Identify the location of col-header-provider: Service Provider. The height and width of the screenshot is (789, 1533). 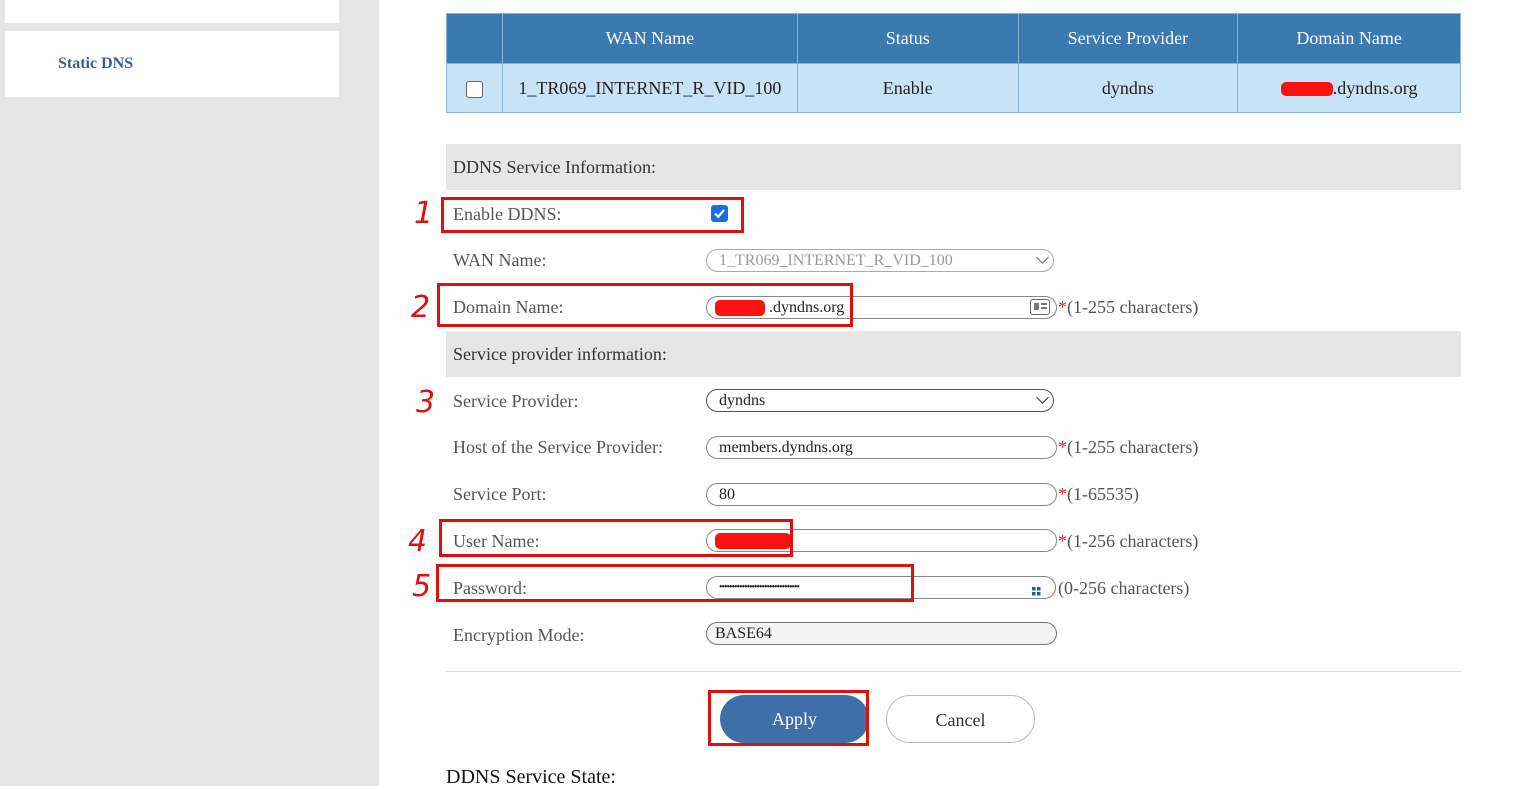
(1128, 38).